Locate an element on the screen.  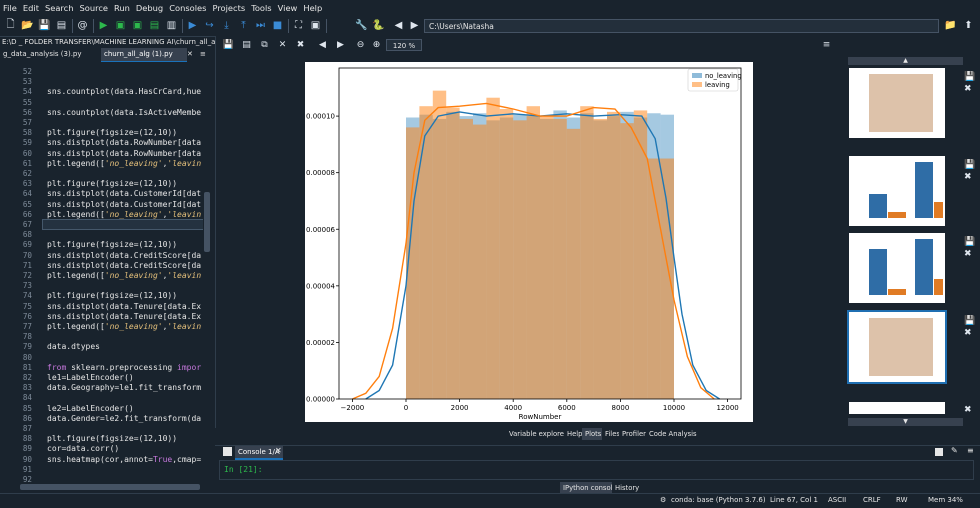
run-selection-icon: ▤ is located at coordinates (154, 25).